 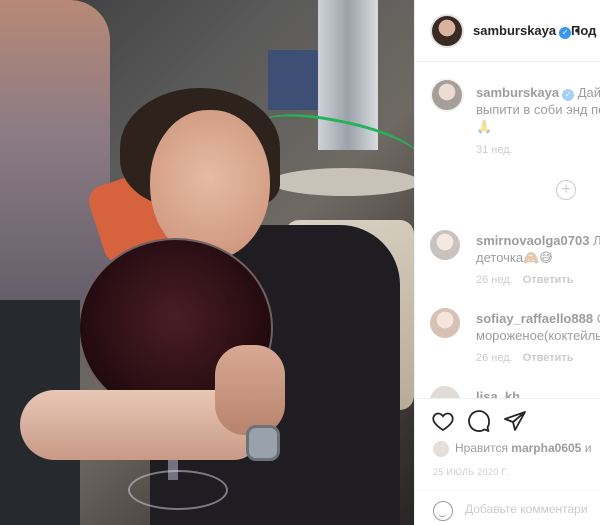 What do you see at coordinates (534, 318) in the screenshot?
I see `comment-username: sofiay_raffaello888` at bounding box center [534, 318].